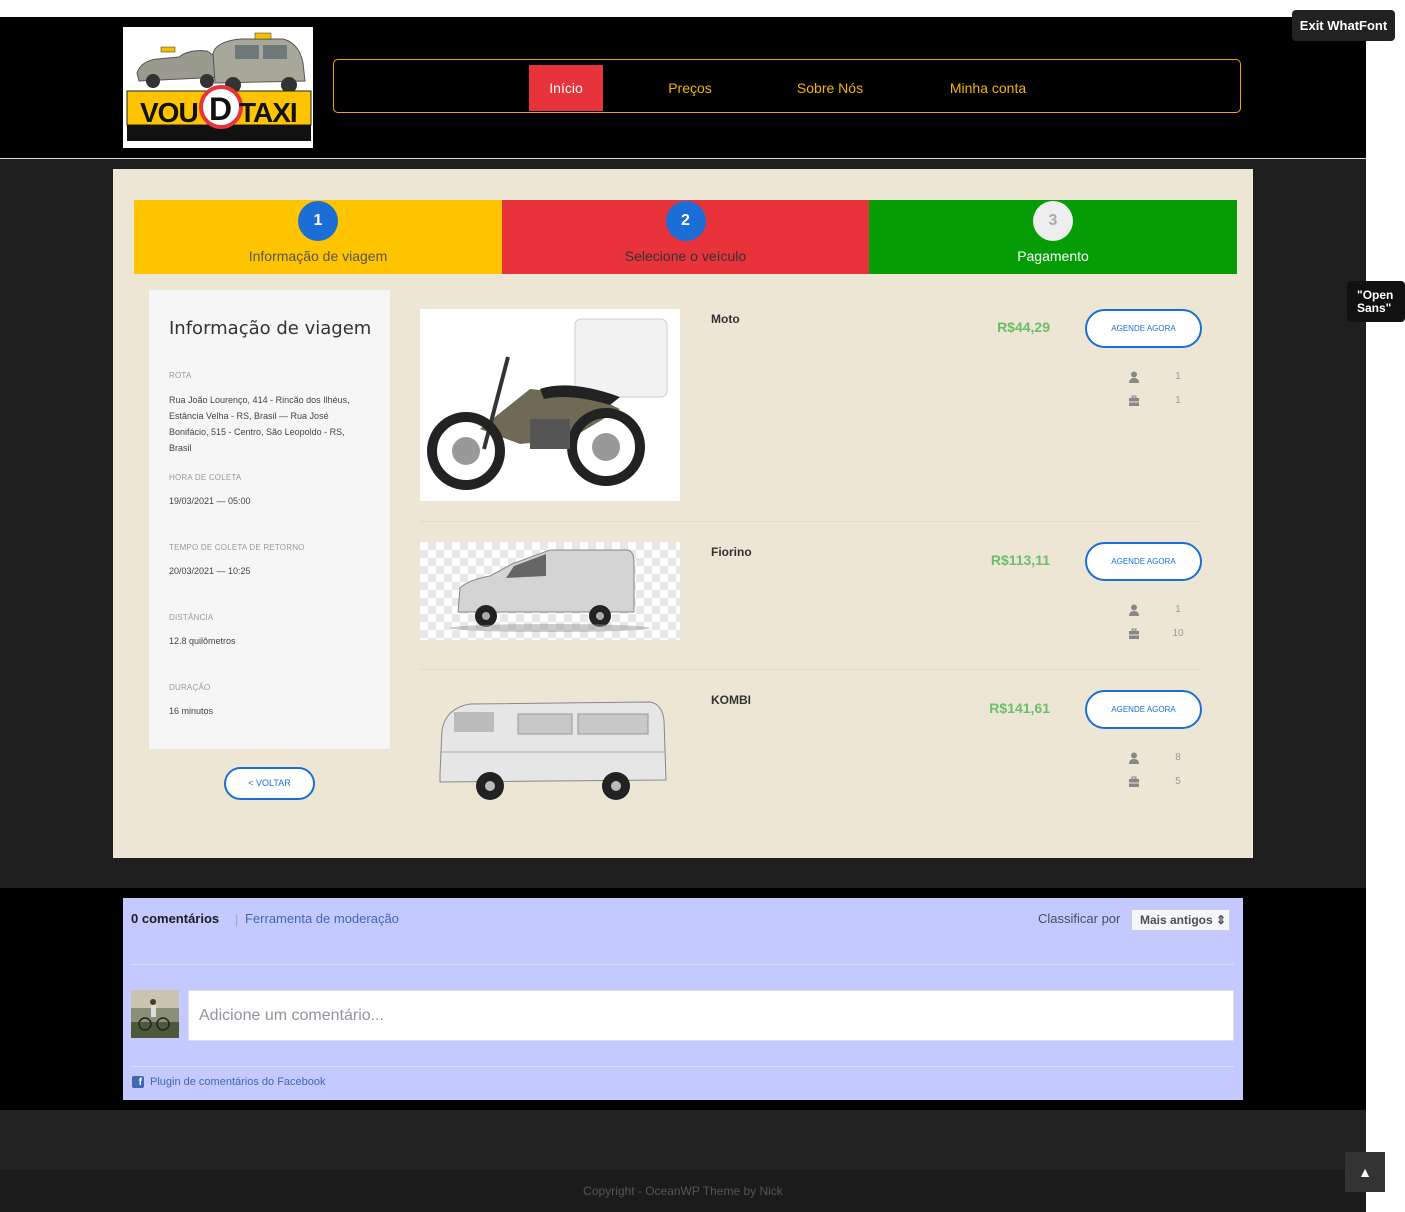 The image size is (1405, 1212). I want to click on step-2: 2 Selecione o veículo, so click(685, 237).